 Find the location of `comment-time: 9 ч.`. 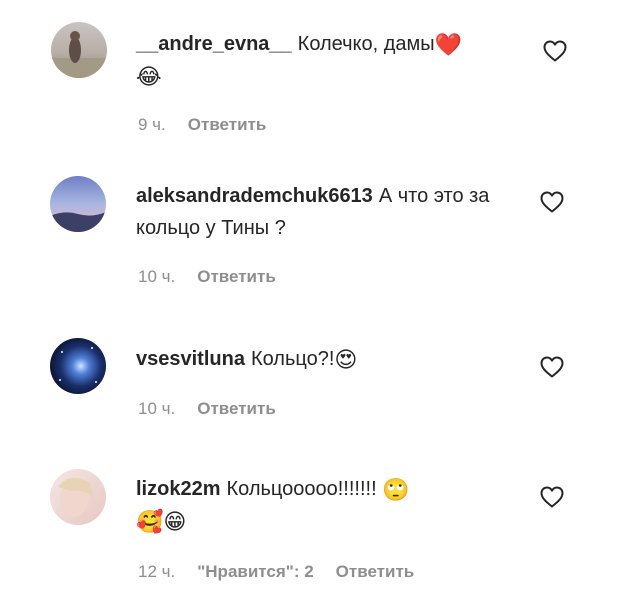

comment-time: 9 ч. is located at coordinates (152, 124).